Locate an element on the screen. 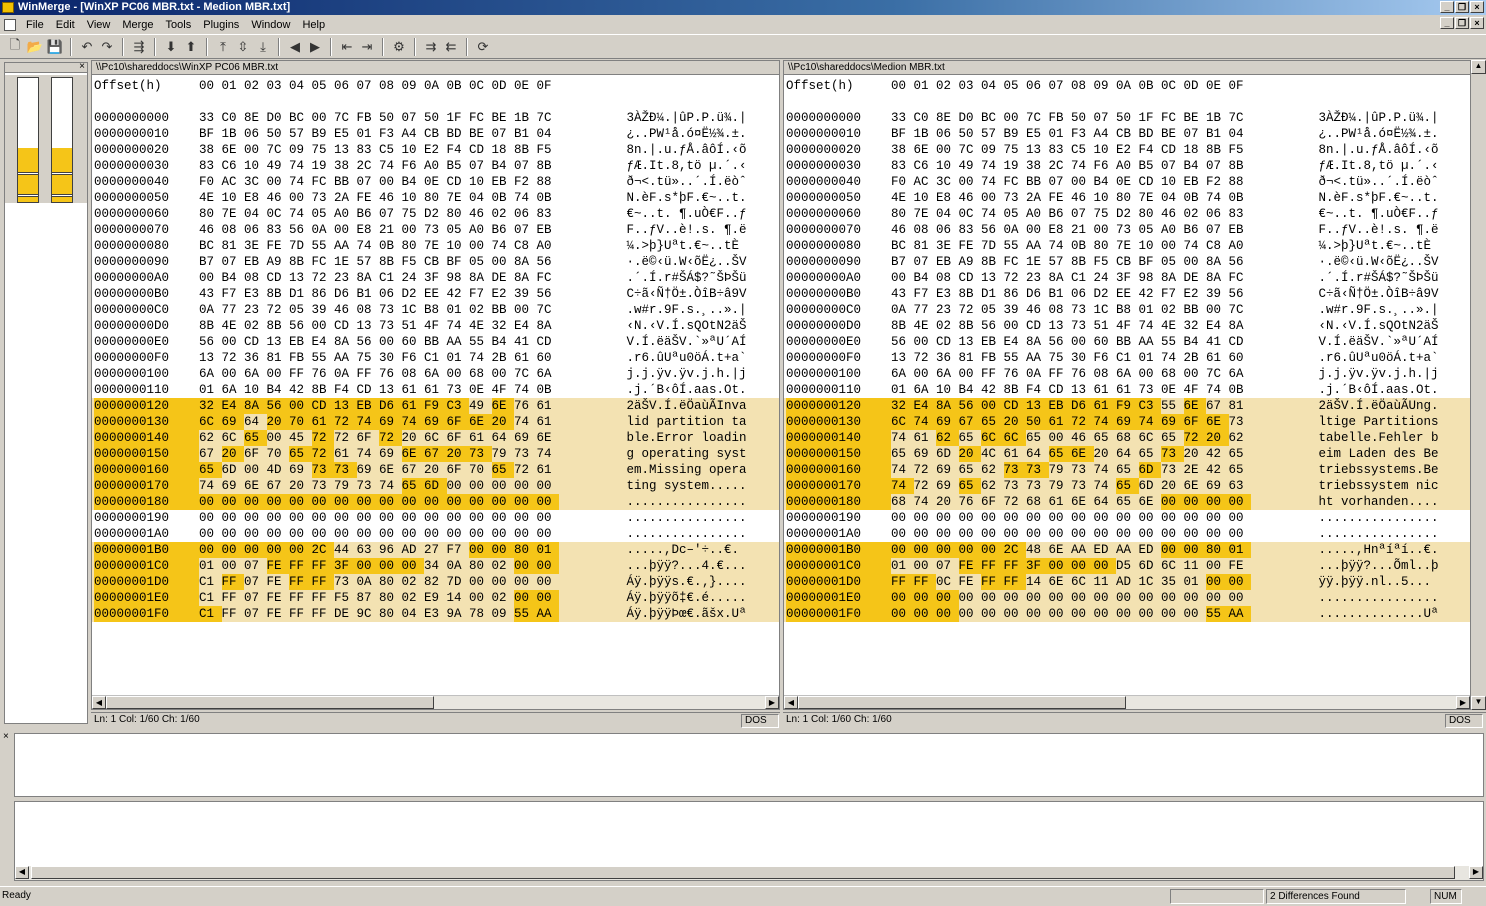  menu-edit: Edit is located at coordinates (65, 25).